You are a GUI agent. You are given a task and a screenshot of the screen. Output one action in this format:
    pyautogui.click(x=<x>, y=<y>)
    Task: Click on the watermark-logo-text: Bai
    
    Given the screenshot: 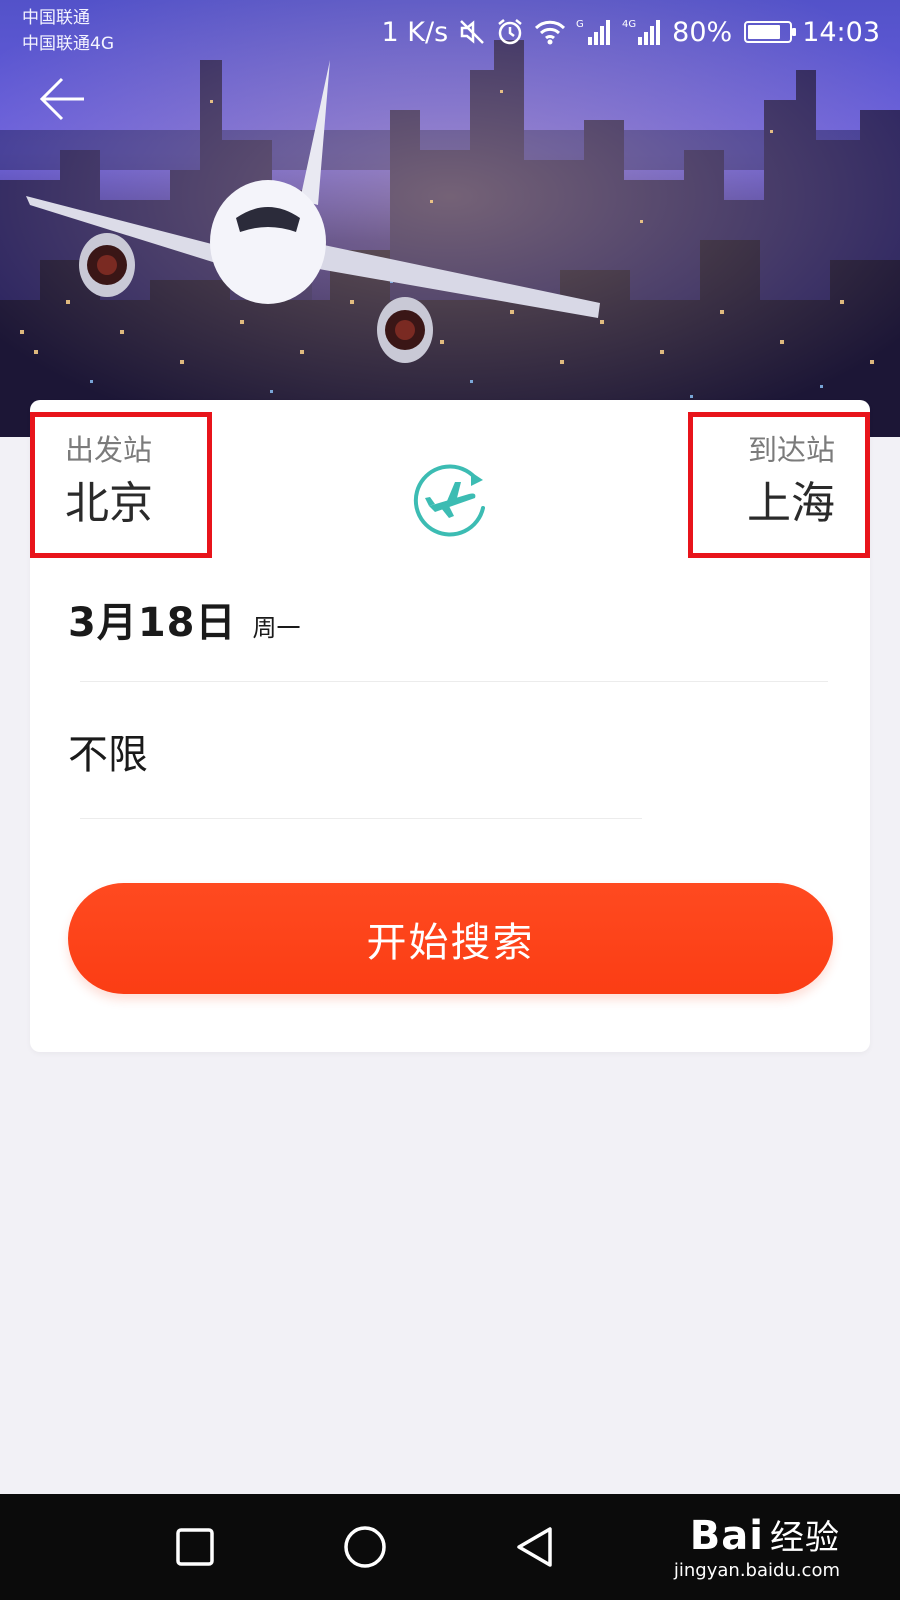 What is the action you would take?
    pyautogui.click(x=726, y=1536)
    